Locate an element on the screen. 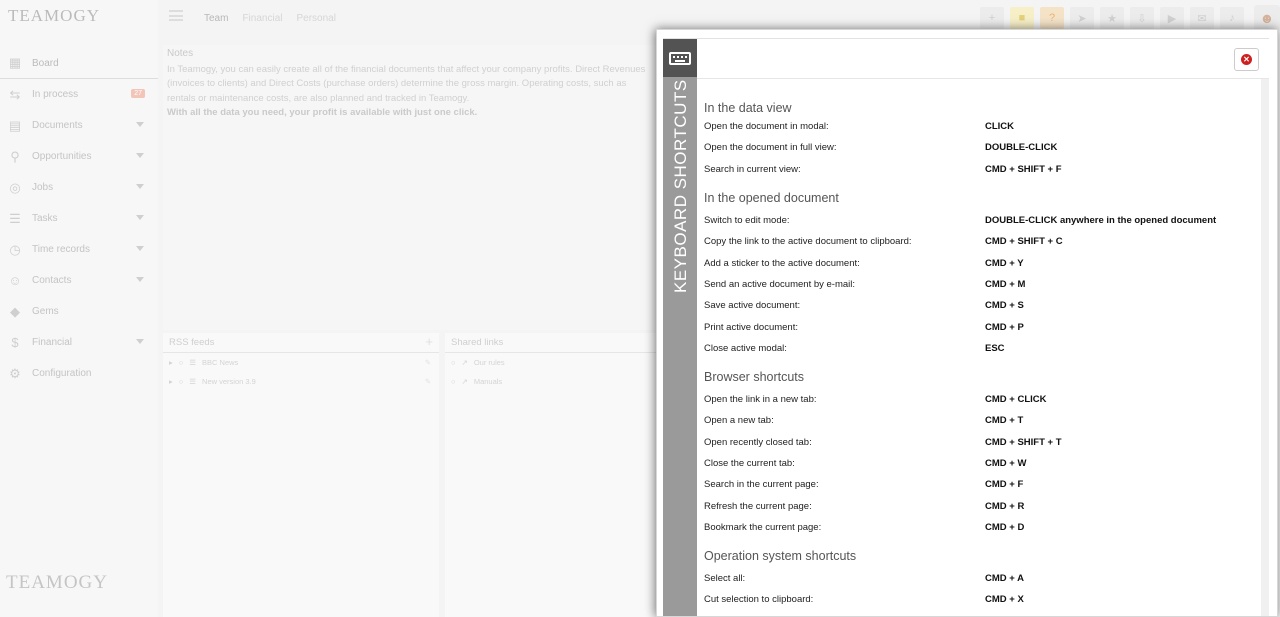 Image resolution: width=1280 pixels, height=617 pixels. user-avatar: ☻ is located at coordinates (1267, 18).